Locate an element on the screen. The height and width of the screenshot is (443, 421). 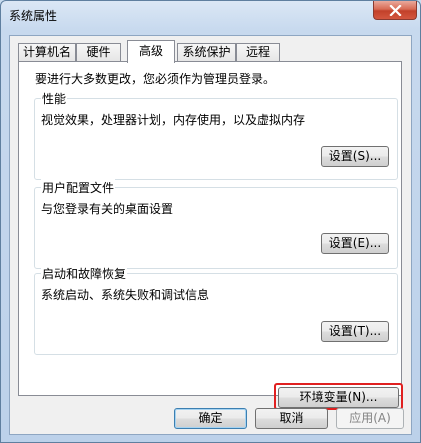
tab-system-protection: 系统保护 is located at coordinates (206, 52).